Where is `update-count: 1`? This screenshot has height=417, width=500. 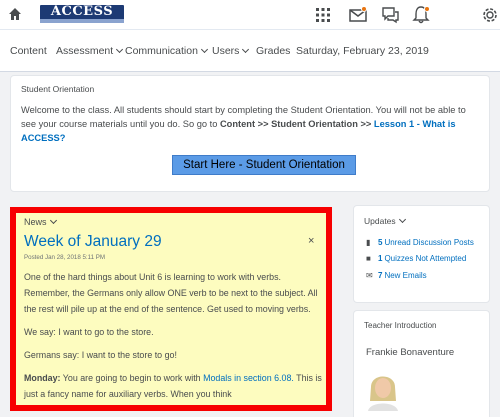 update-count: 1 is located at coordinates (380, 258).